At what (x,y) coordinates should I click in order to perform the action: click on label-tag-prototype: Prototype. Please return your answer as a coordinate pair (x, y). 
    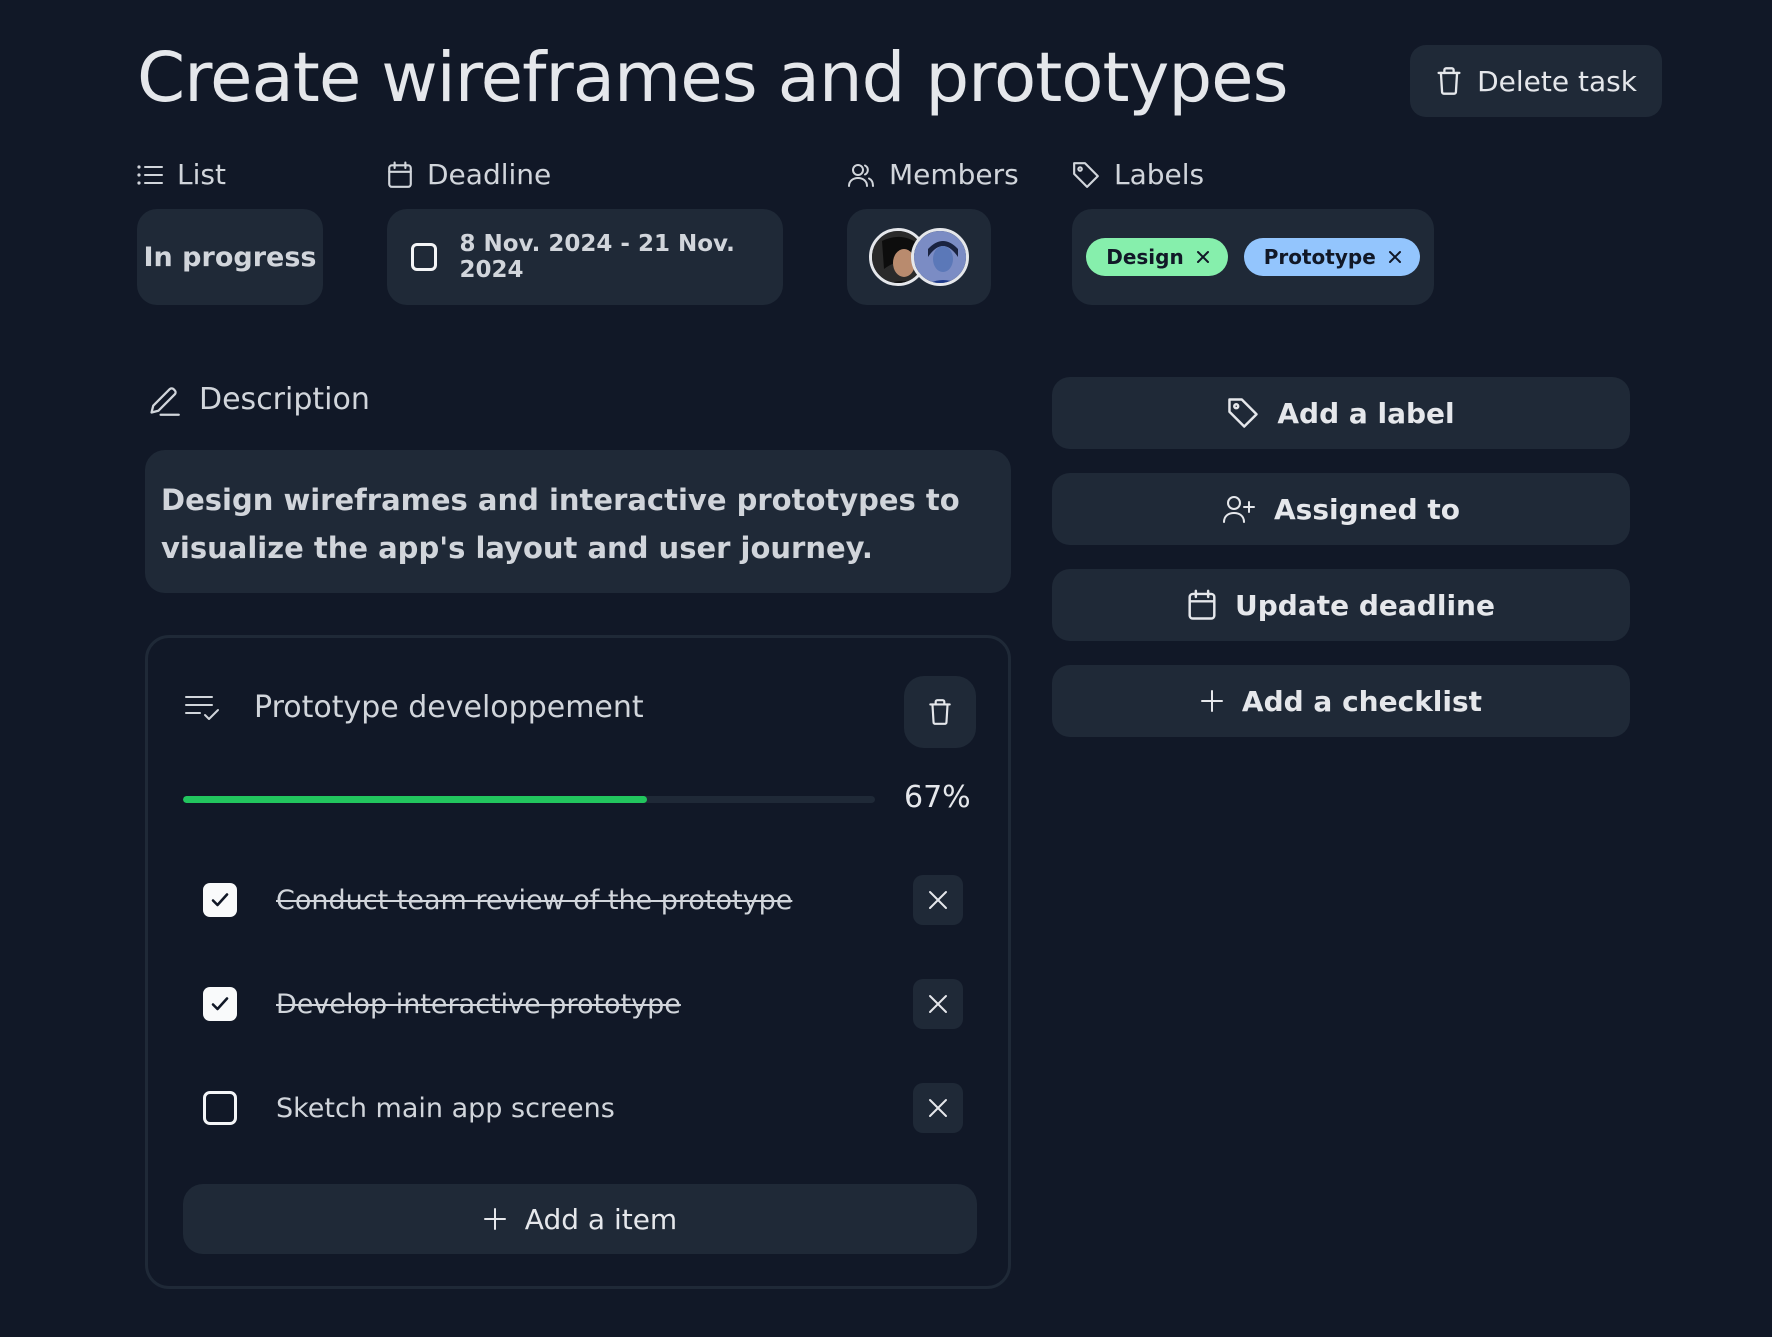
    Looking at the image, I should click on (1331, 257).